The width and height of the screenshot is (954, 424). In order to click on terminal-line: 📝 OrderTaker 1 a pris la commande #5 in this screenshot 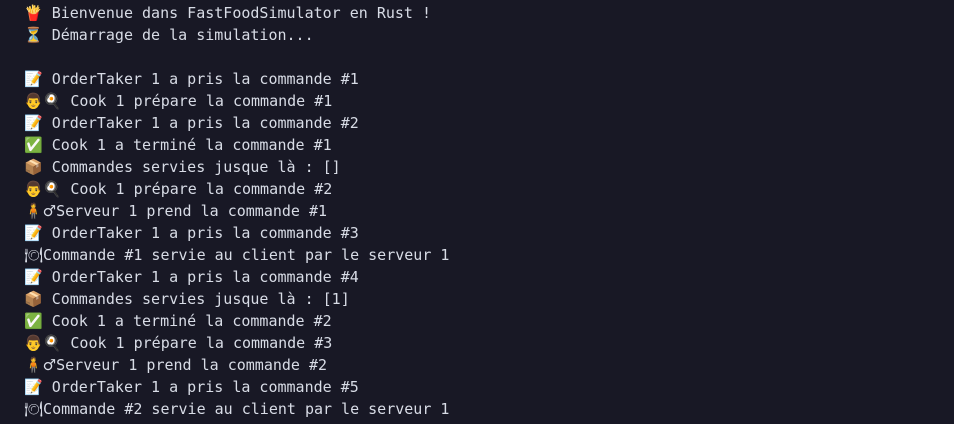, I will do `click(236, 387)`.